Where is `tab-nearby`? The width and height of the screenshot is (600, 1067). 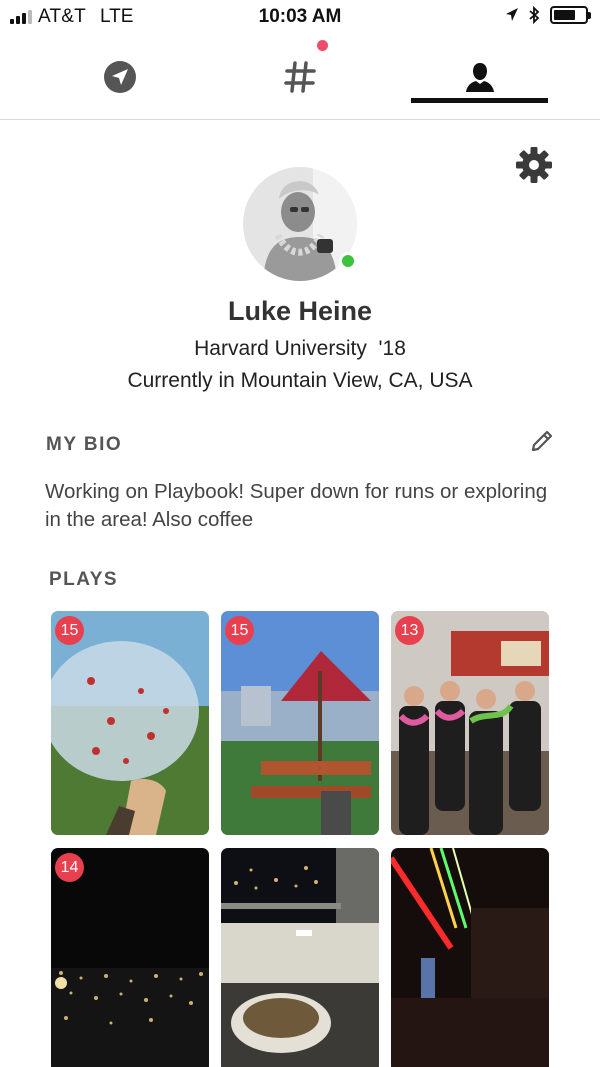
tab-nearby is located at coordinates (120, 77).